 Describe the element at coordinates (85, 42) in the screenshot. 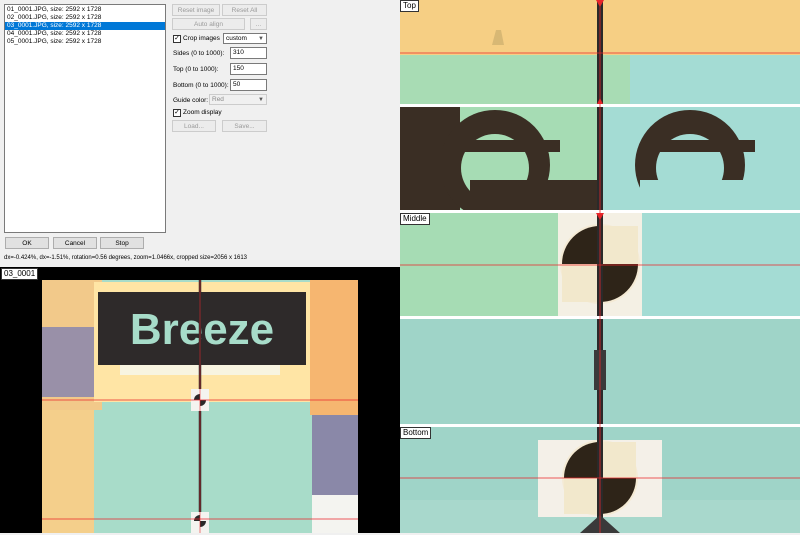

I see `file-item: 05_0001.JPG, size: 2592 x 1728` at that location.